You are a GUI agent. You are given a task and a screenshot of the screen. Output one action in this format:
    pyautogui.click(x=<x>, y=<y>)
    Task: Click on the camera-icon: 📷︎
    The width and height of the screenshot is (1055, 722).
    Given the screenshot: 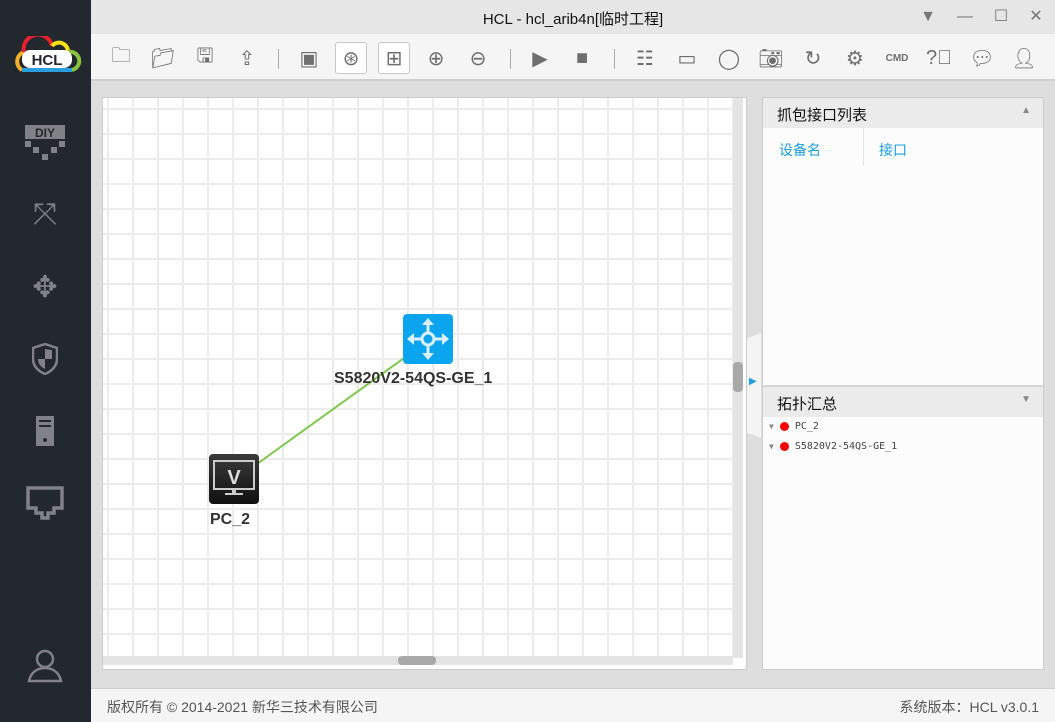 What is the action you would take?
    pyautogui.click(x=771, y=58)
    